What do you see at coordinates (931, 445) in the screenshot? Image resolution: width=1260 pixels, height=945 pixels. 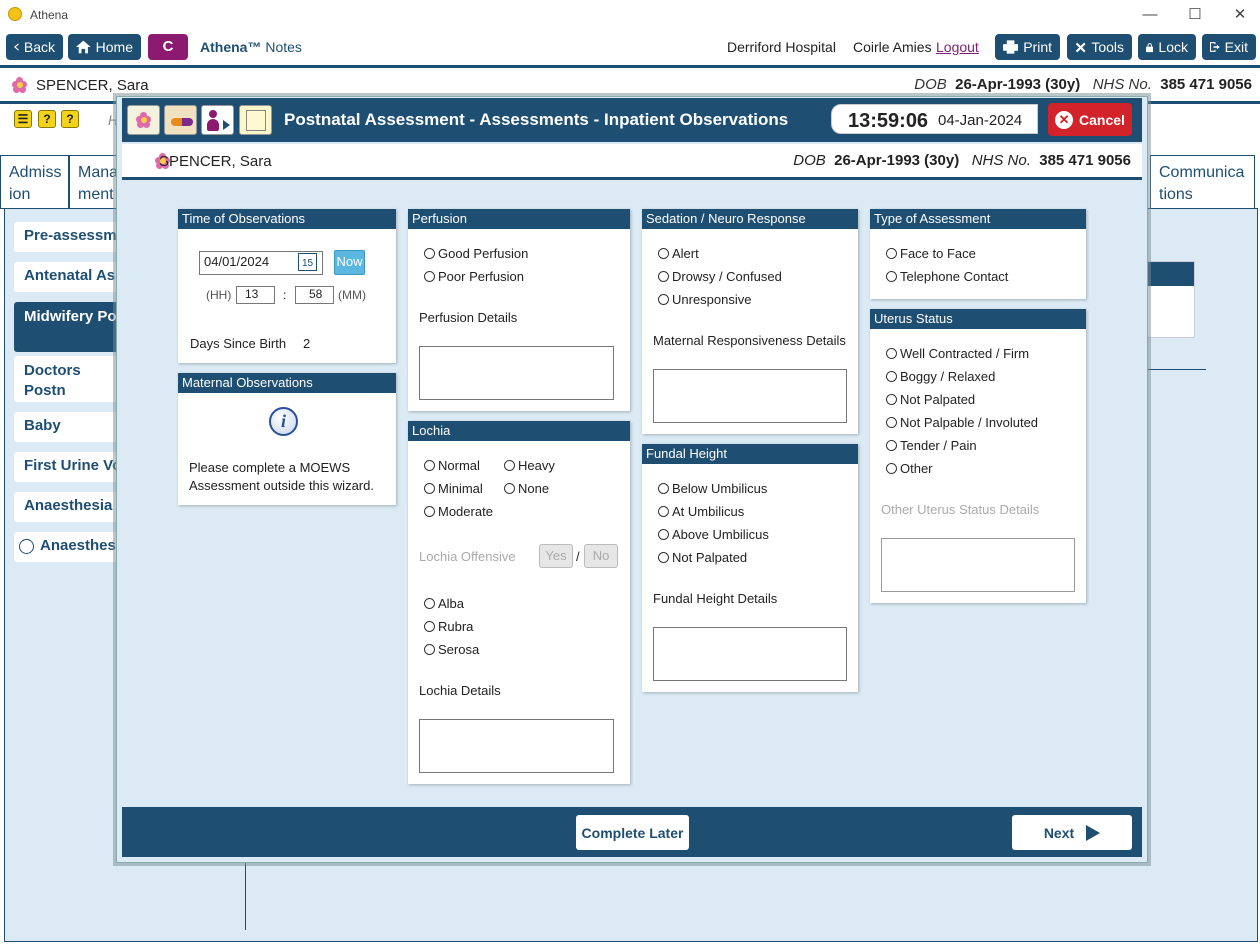 I see `tender-pain-radio: Tender / Pain` at bounding box center [931, 445].